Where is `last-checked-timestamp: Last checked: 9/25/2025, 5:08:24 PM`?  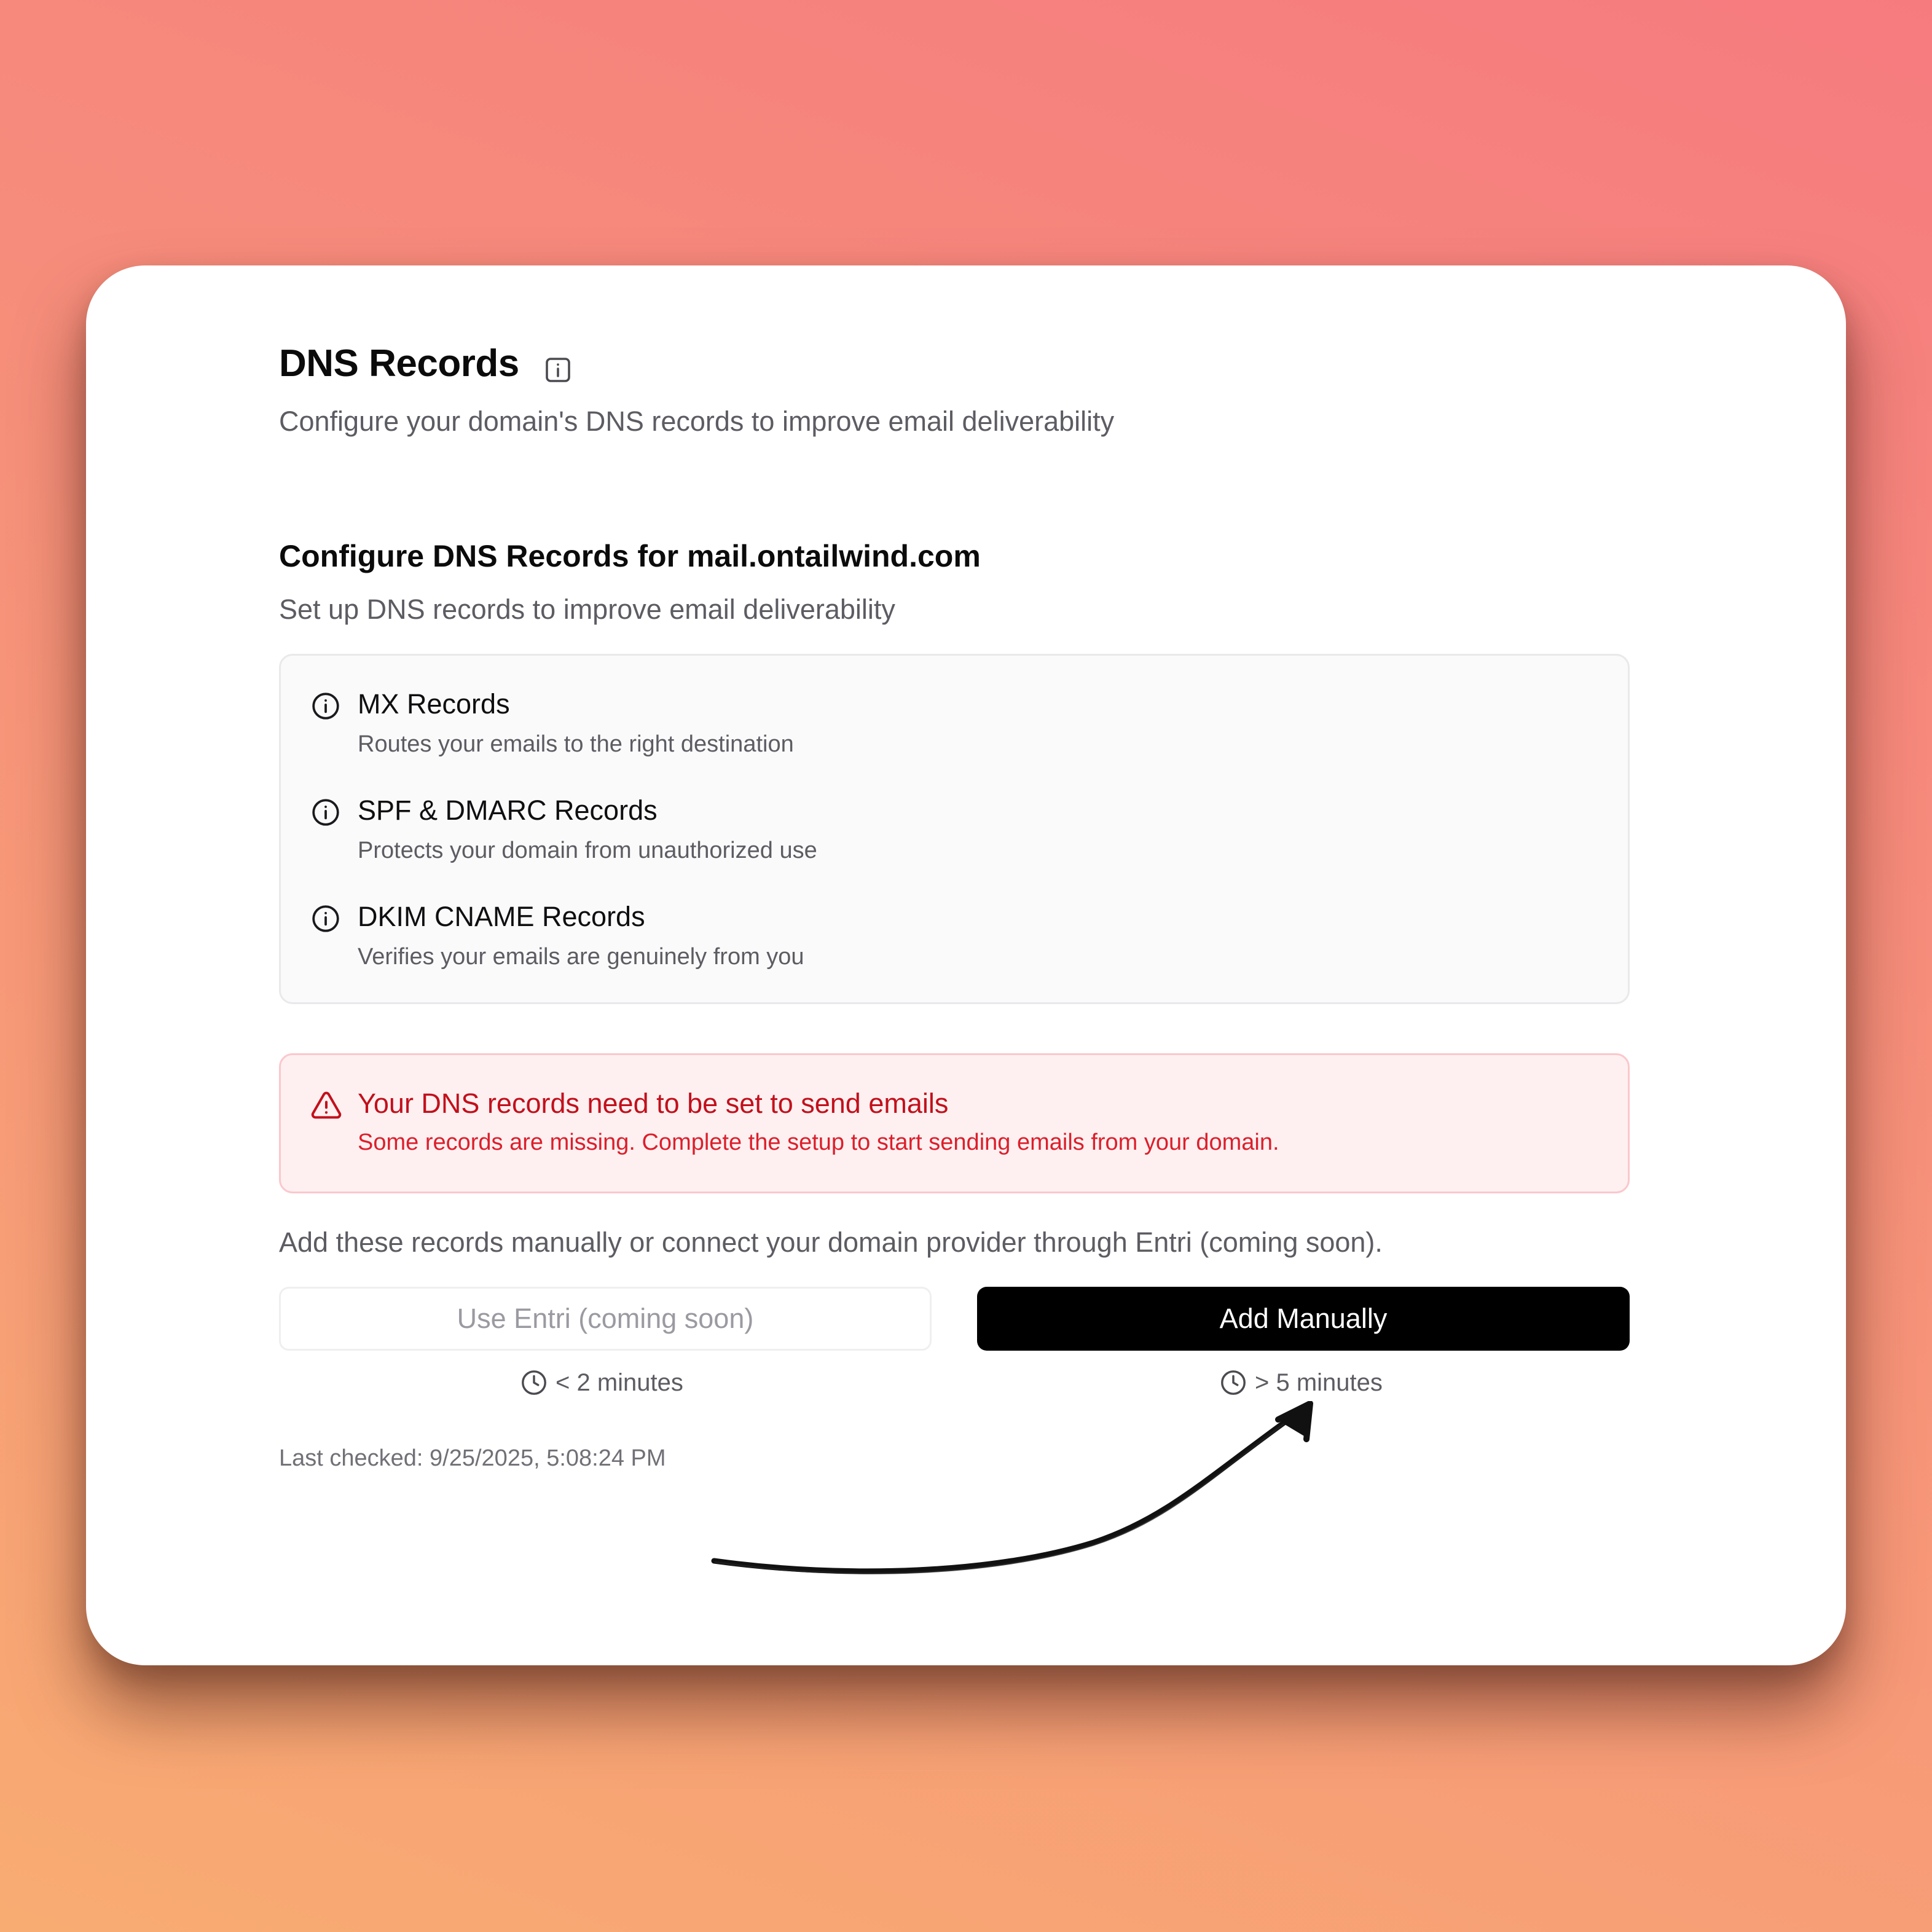
last-checked-timestamp: Last checked: 9/25/2025, 5:08:24 PM is located at coordinates (472, 1458).